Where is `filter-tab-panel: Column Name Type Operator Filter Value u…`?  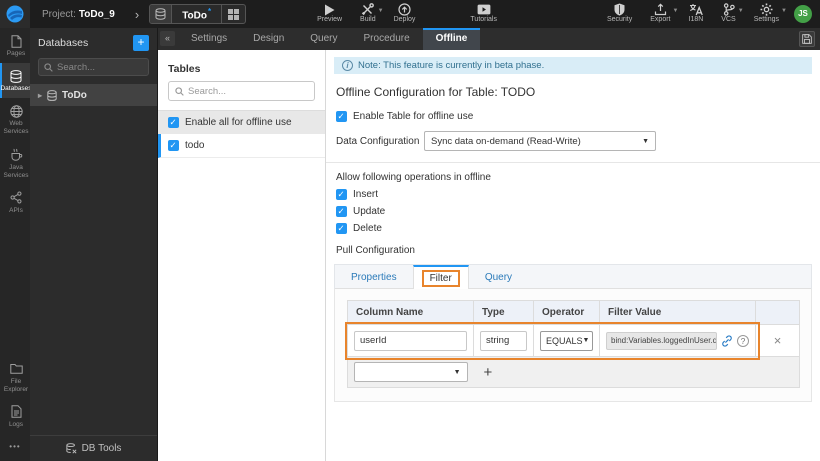 filter-tab-panel: Column Name Type Operator Filter Value u… is located at coordinates (573, 345).